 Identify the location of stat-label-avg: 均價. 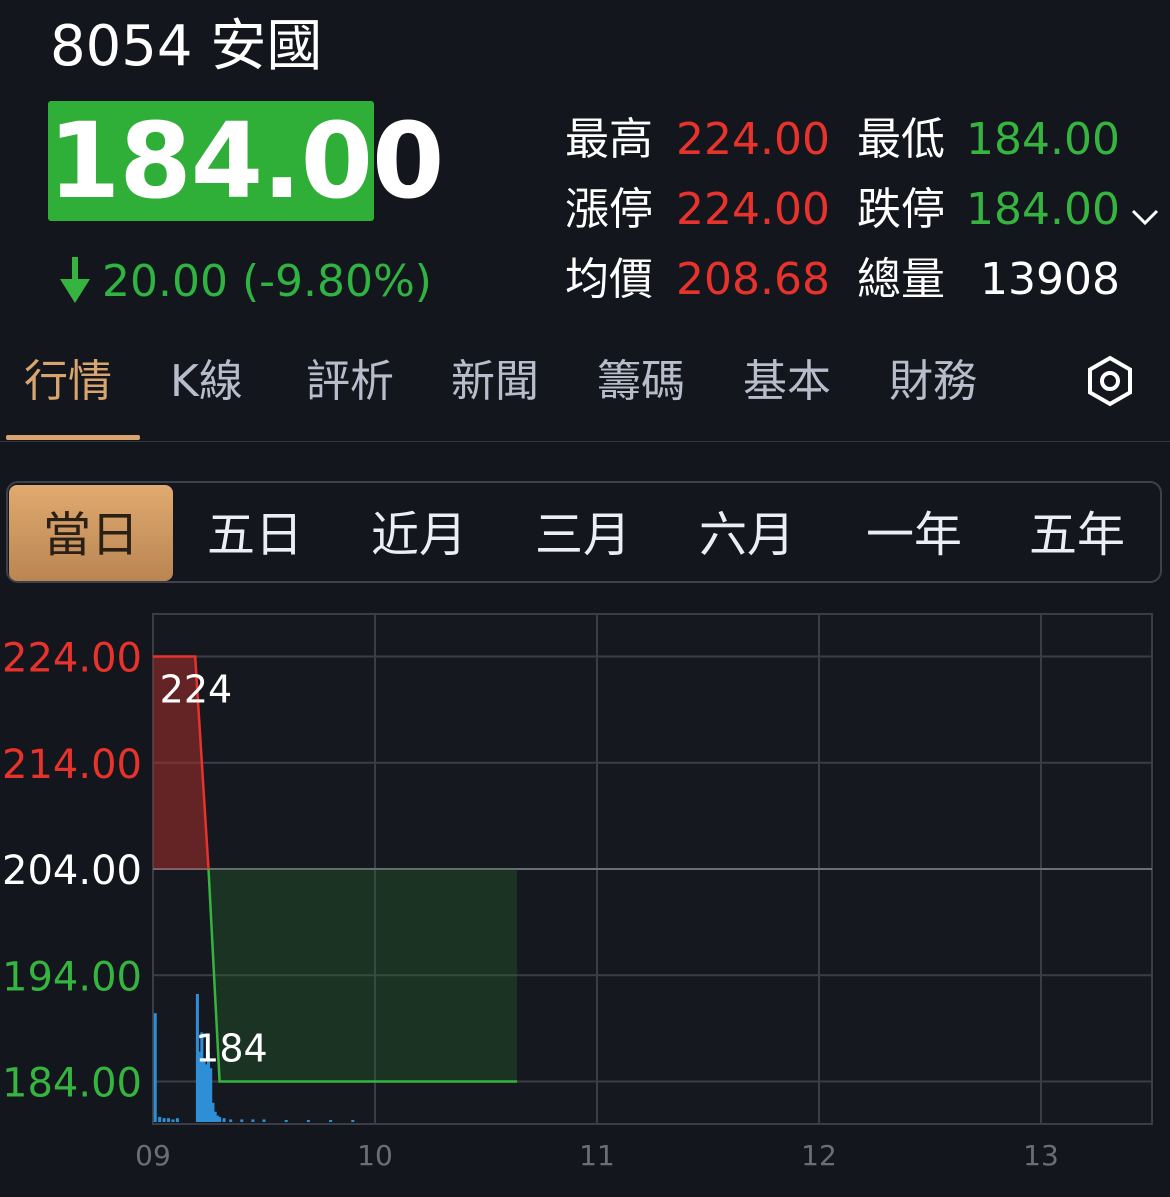
(609, 279).